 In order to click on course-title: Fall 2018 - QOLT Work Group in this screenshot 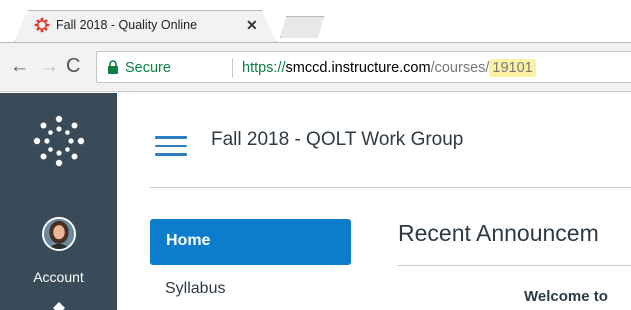, I will do `click(337, 140)`.